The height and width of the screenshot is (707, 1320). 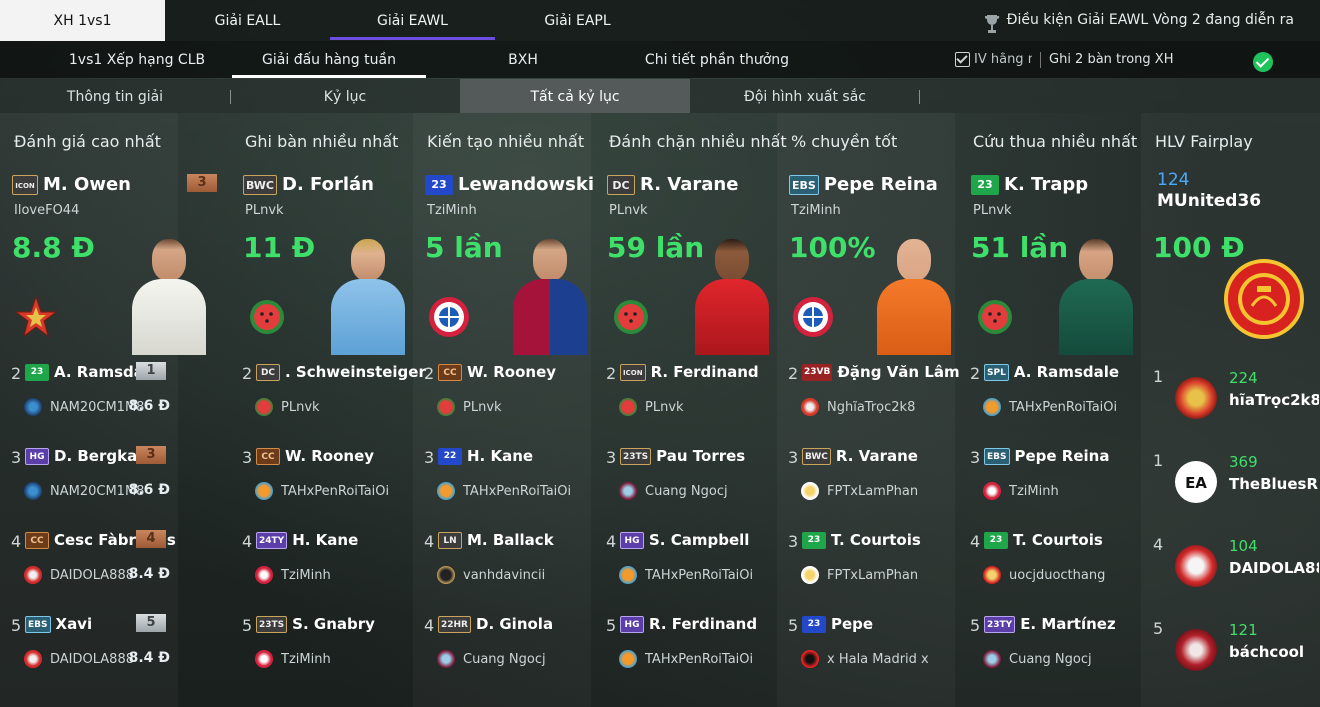 What do you see at coordinates (688, 624) in the screenshot?
I see `player-name-row: HG R. Ferdinand` at bounding box center [688, 624].